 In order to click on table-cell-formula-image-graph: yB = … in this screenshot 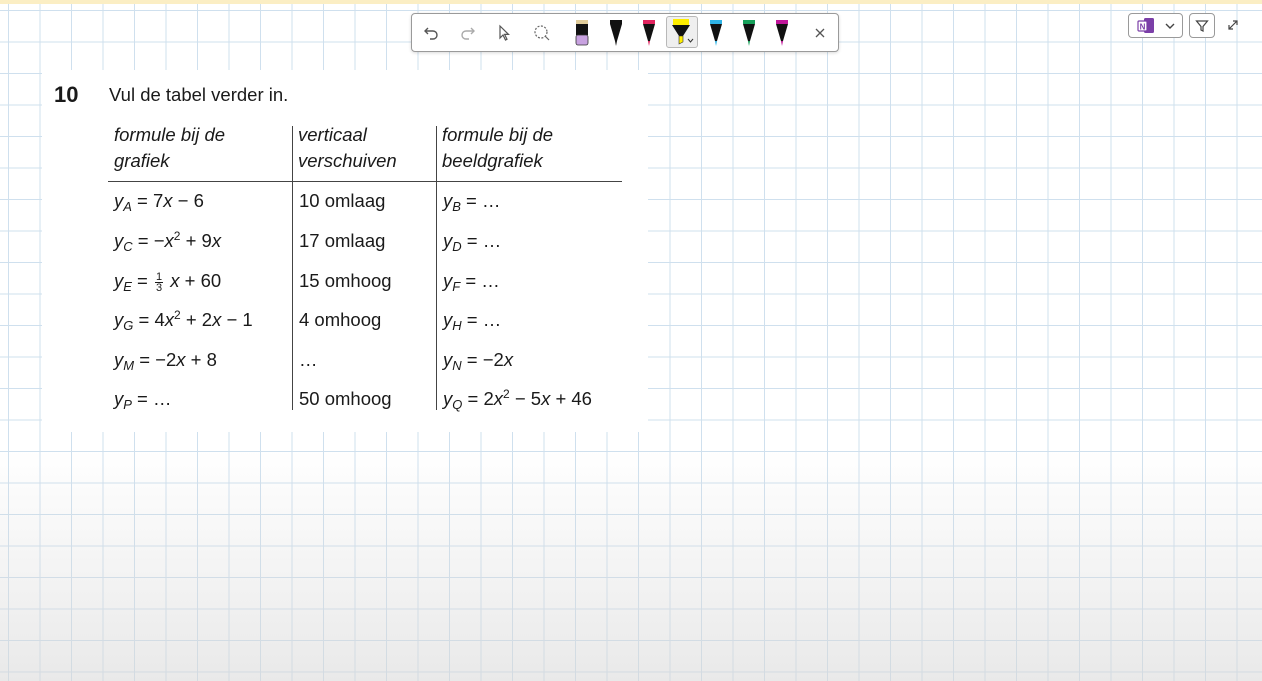, I will do `click(472, 202)`.